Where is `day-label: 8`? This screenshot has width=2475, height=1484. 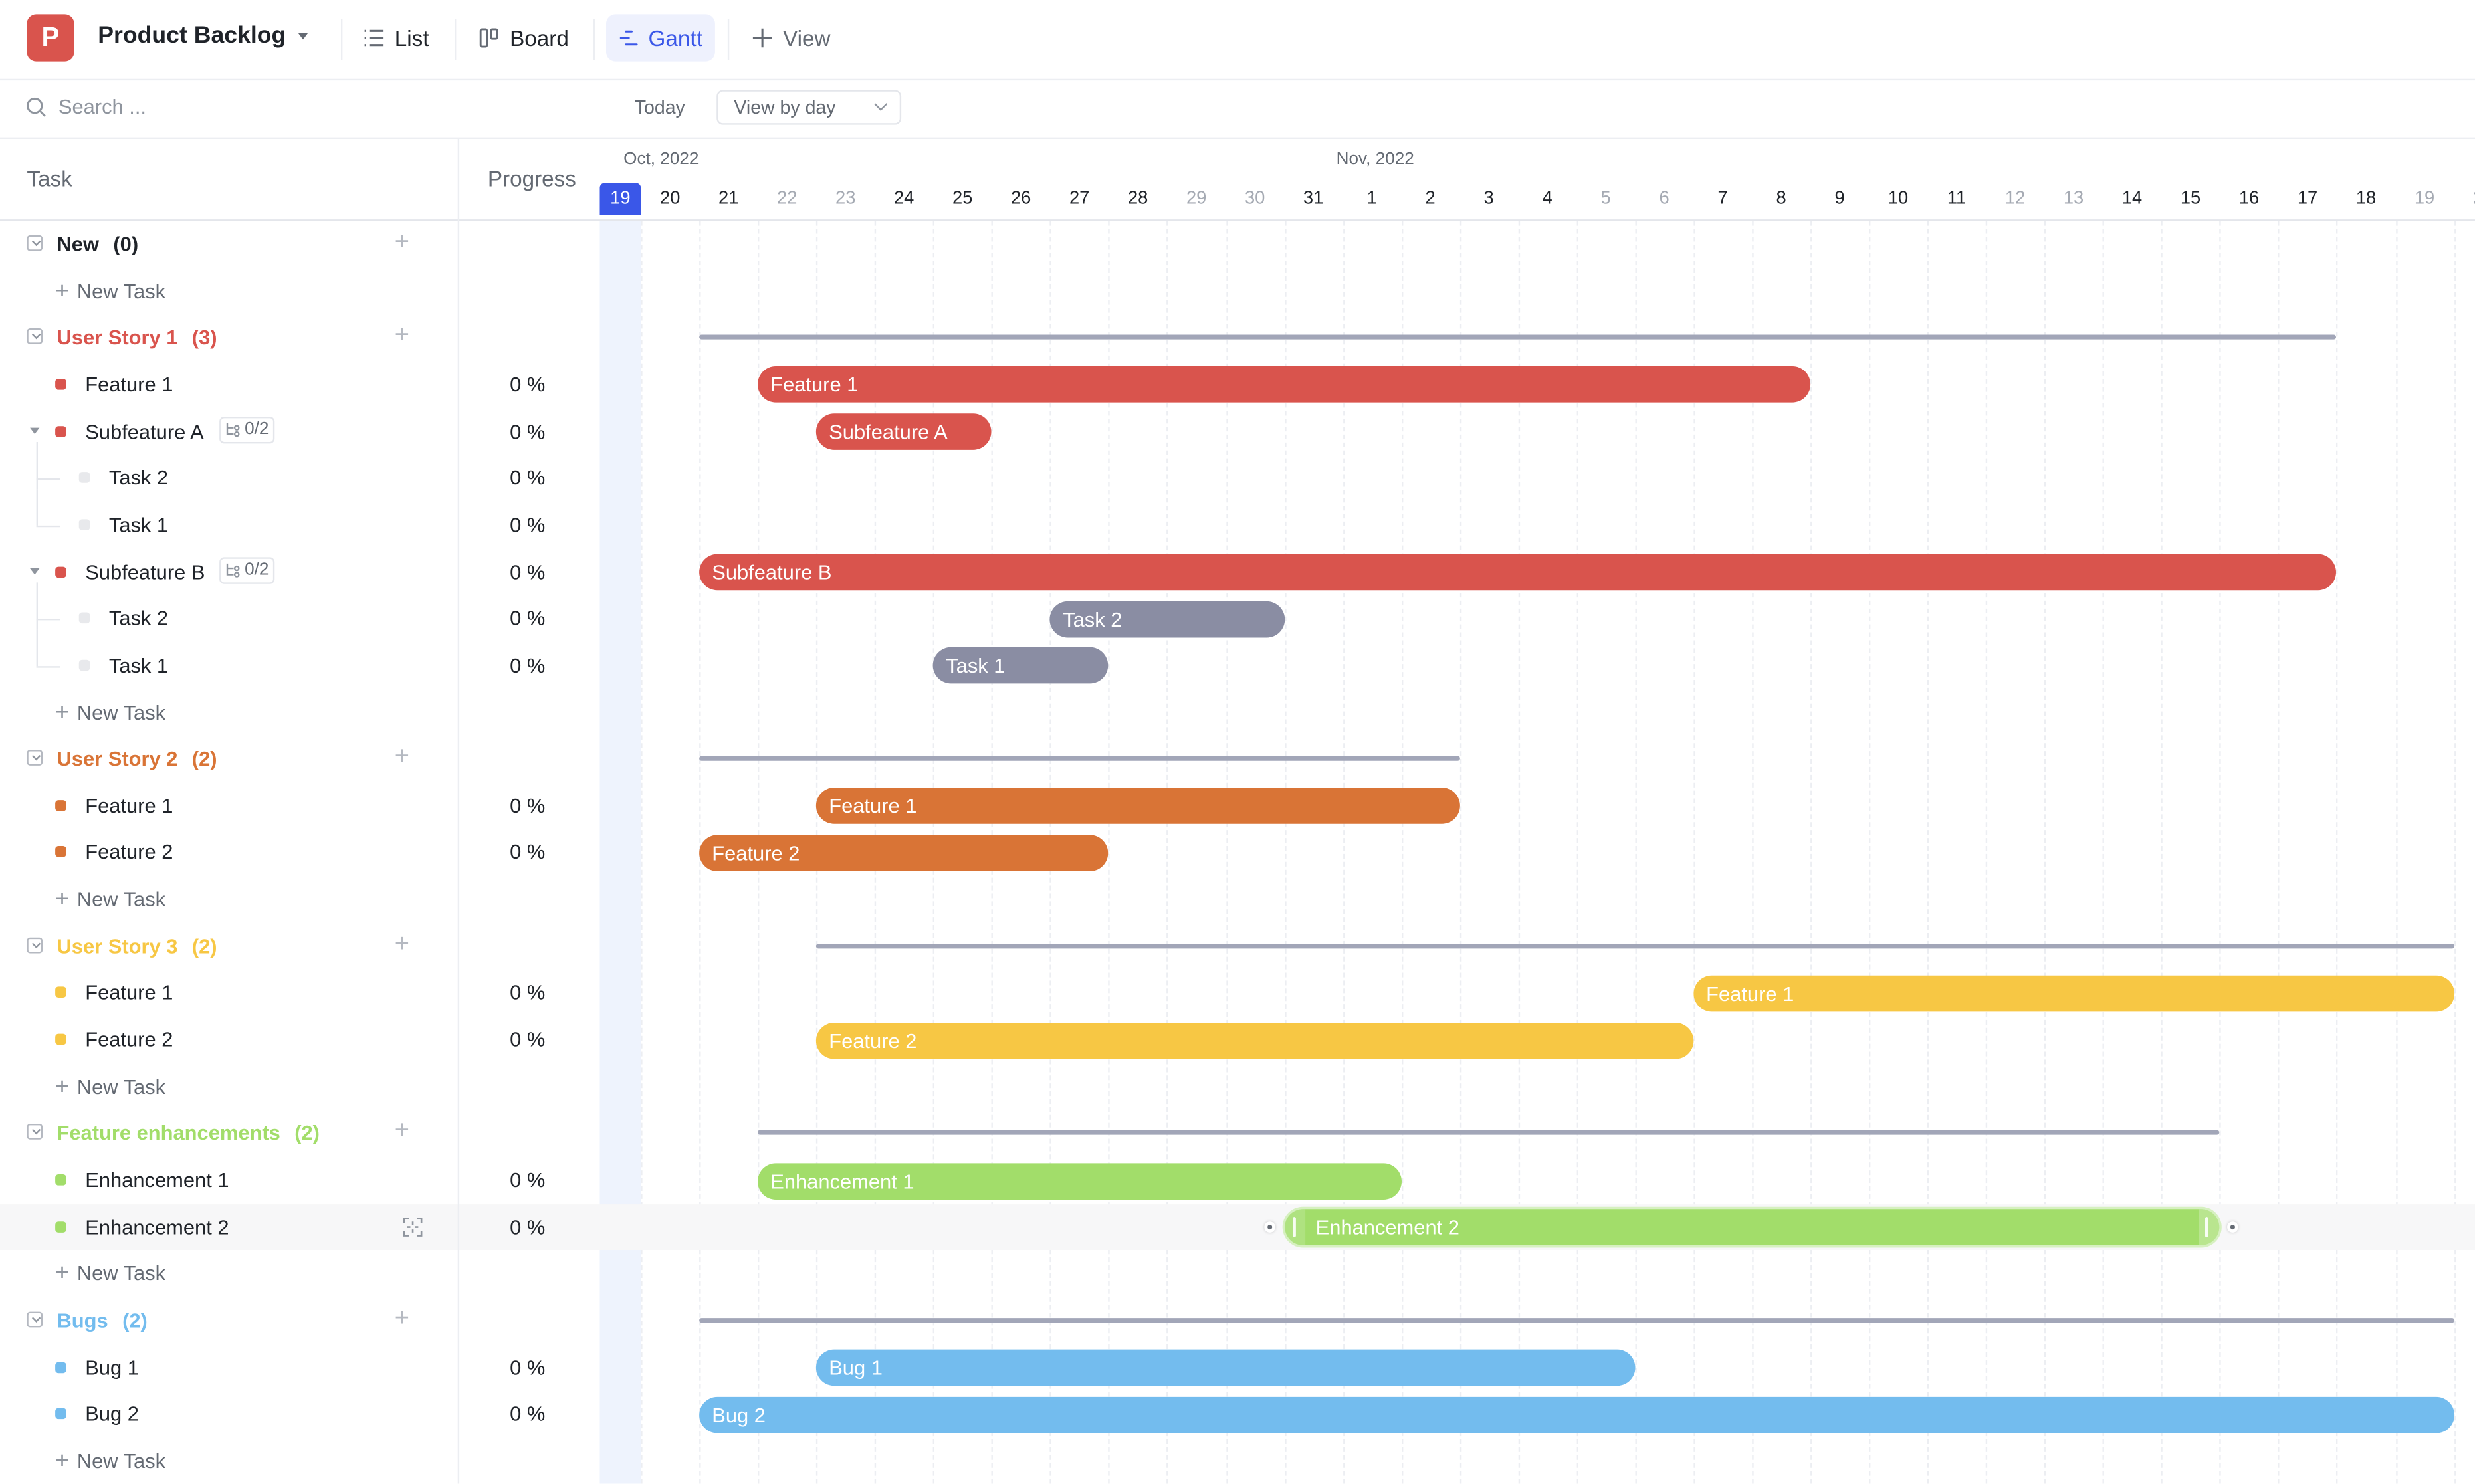
day-label: 8 is located at coordinates (1781, 199).